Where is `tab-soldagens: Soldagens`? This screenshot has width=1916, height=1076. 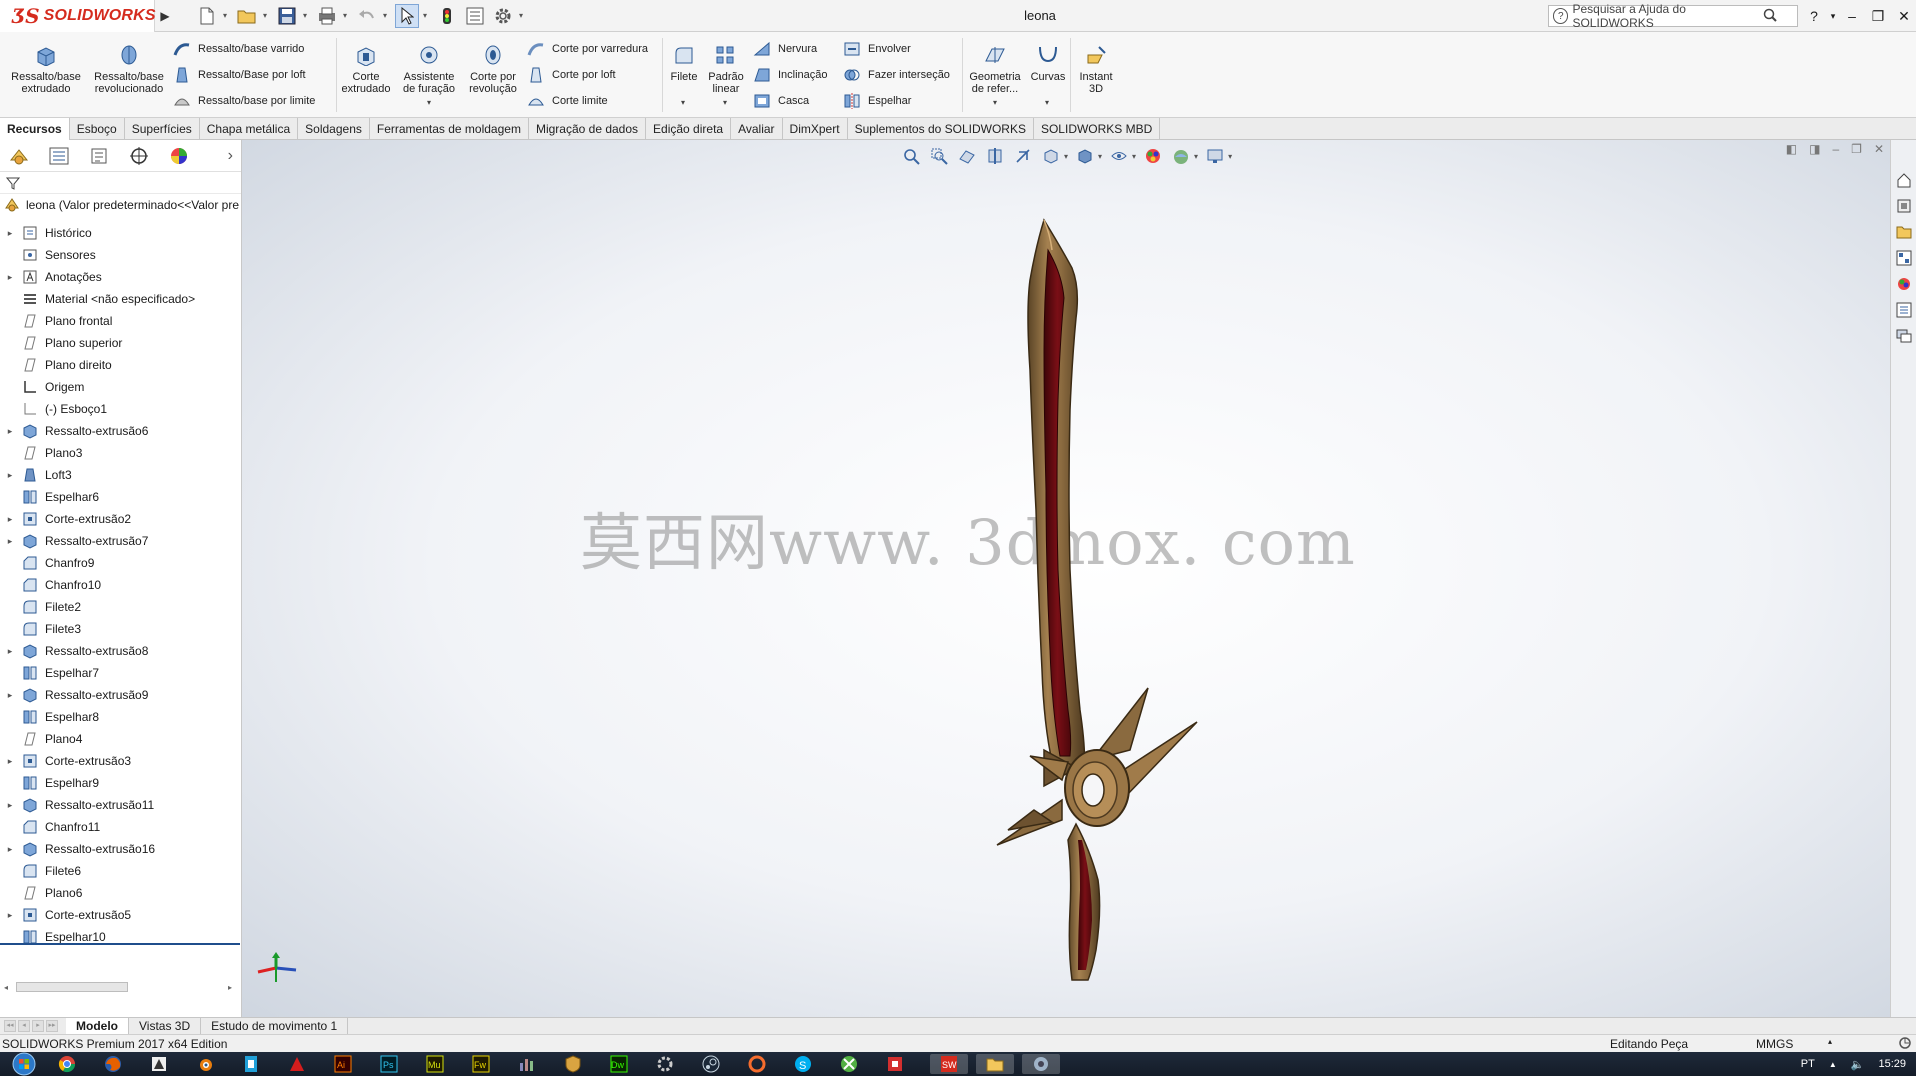
tab-soldagens: Soldagens is located at coordinates (334, 129).